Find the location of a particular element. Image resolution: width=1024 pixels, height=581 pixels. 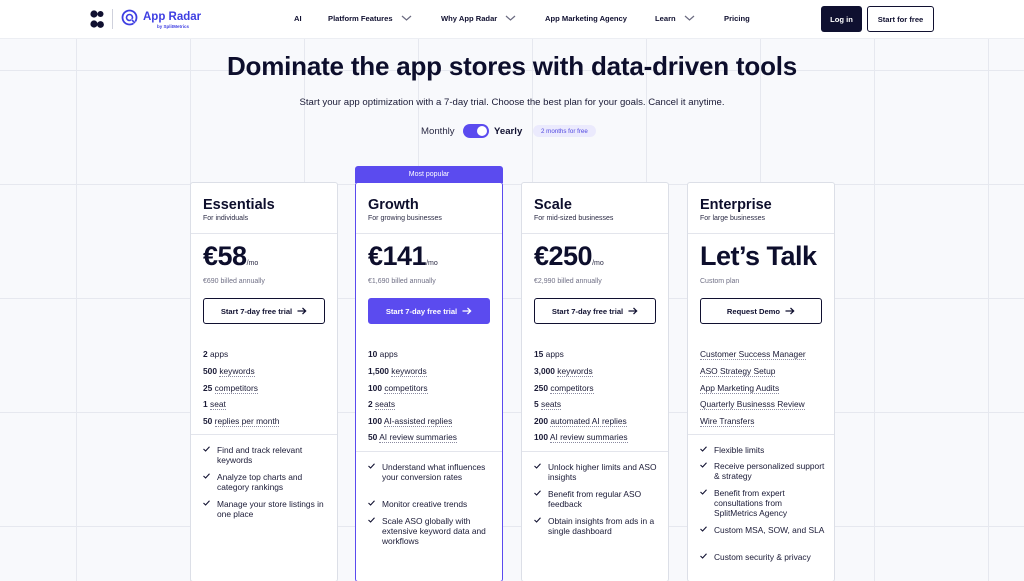

feature-item: Monitor creative trends is located at coordinates (431, 504).